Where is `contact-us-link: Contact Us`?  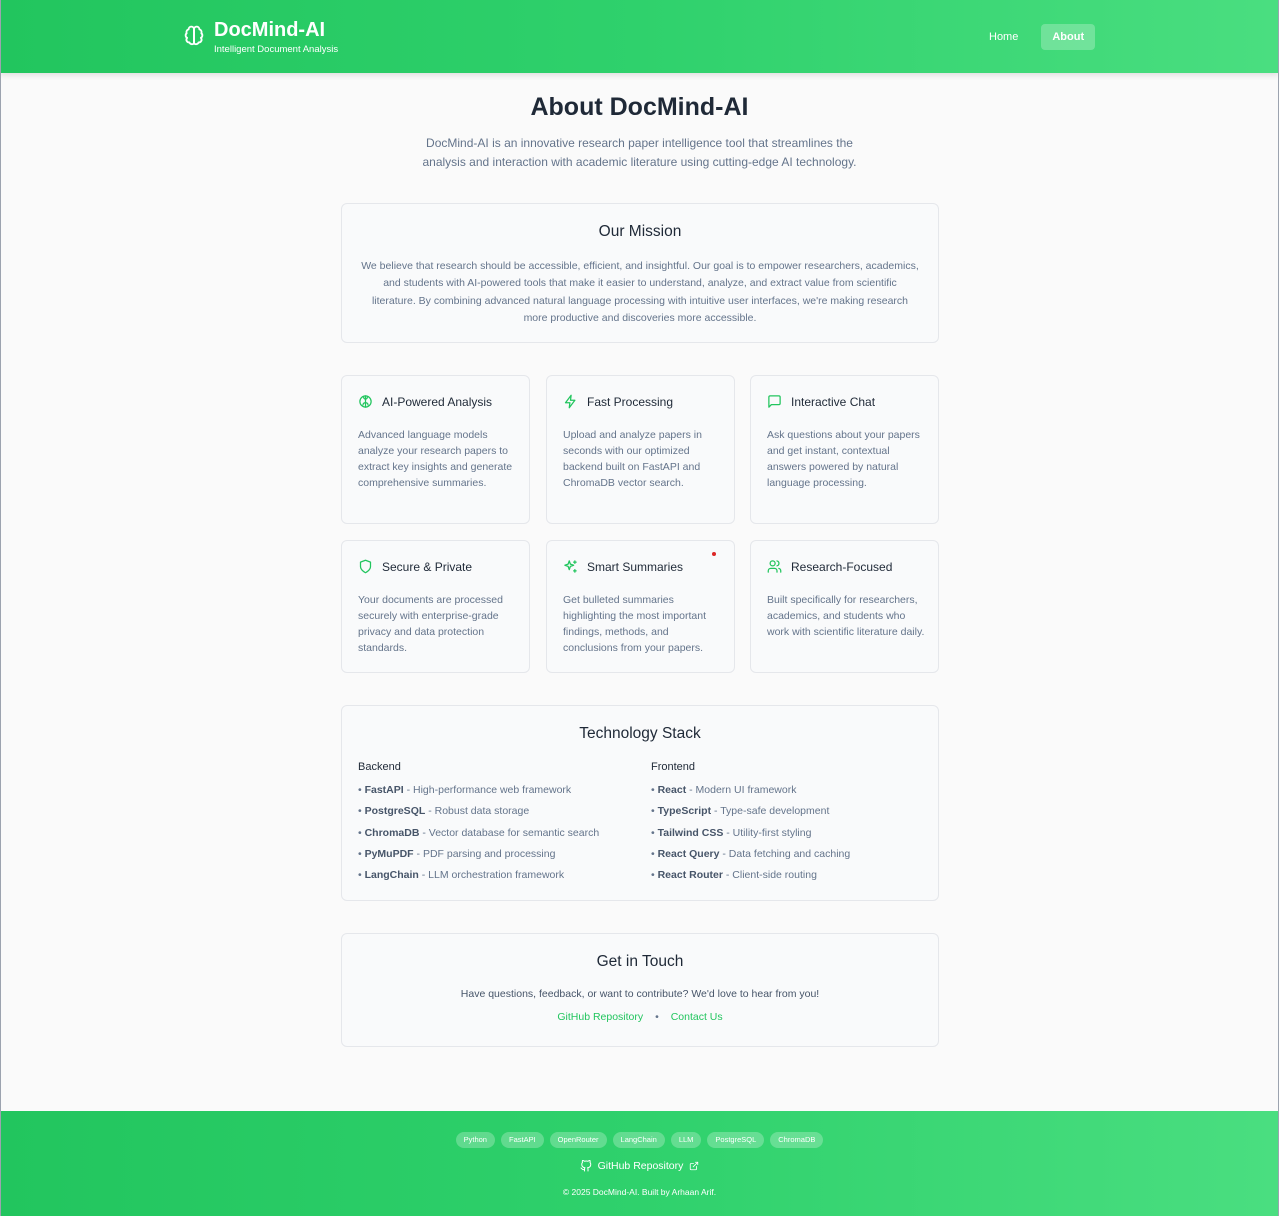
contact-us-link: Contact Us is located at coordinates (697, 1017).